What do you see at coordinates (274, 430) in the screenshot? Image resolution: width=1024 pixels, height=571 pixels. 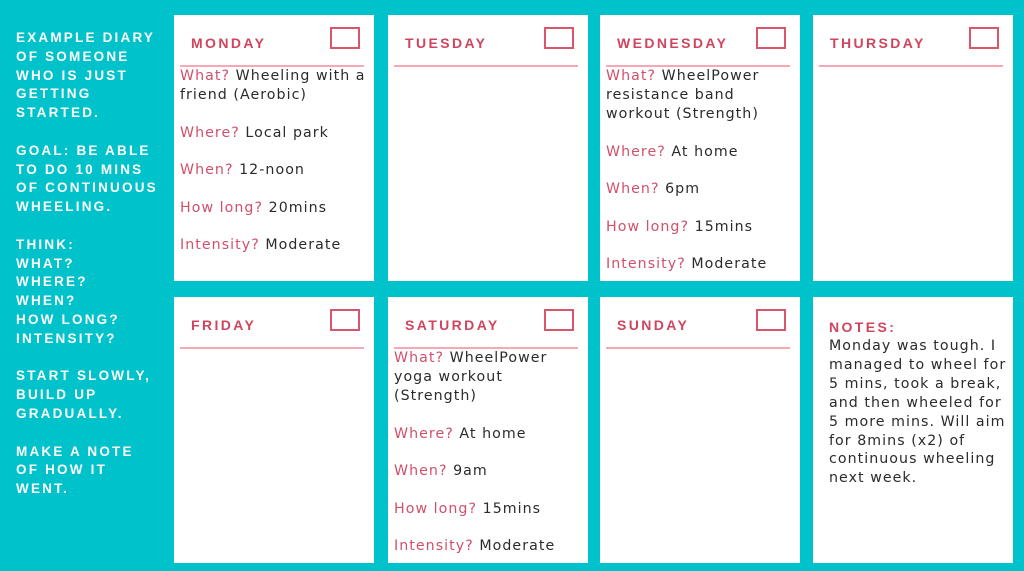 I see `day-card-friday: FRIDAY` at bounding box center [274, 430].